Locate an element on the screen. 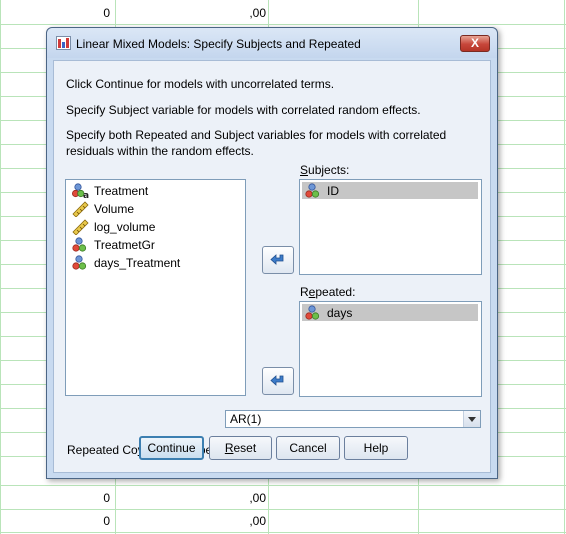  move-to-repeated-button is located at coordinates (278, 381).